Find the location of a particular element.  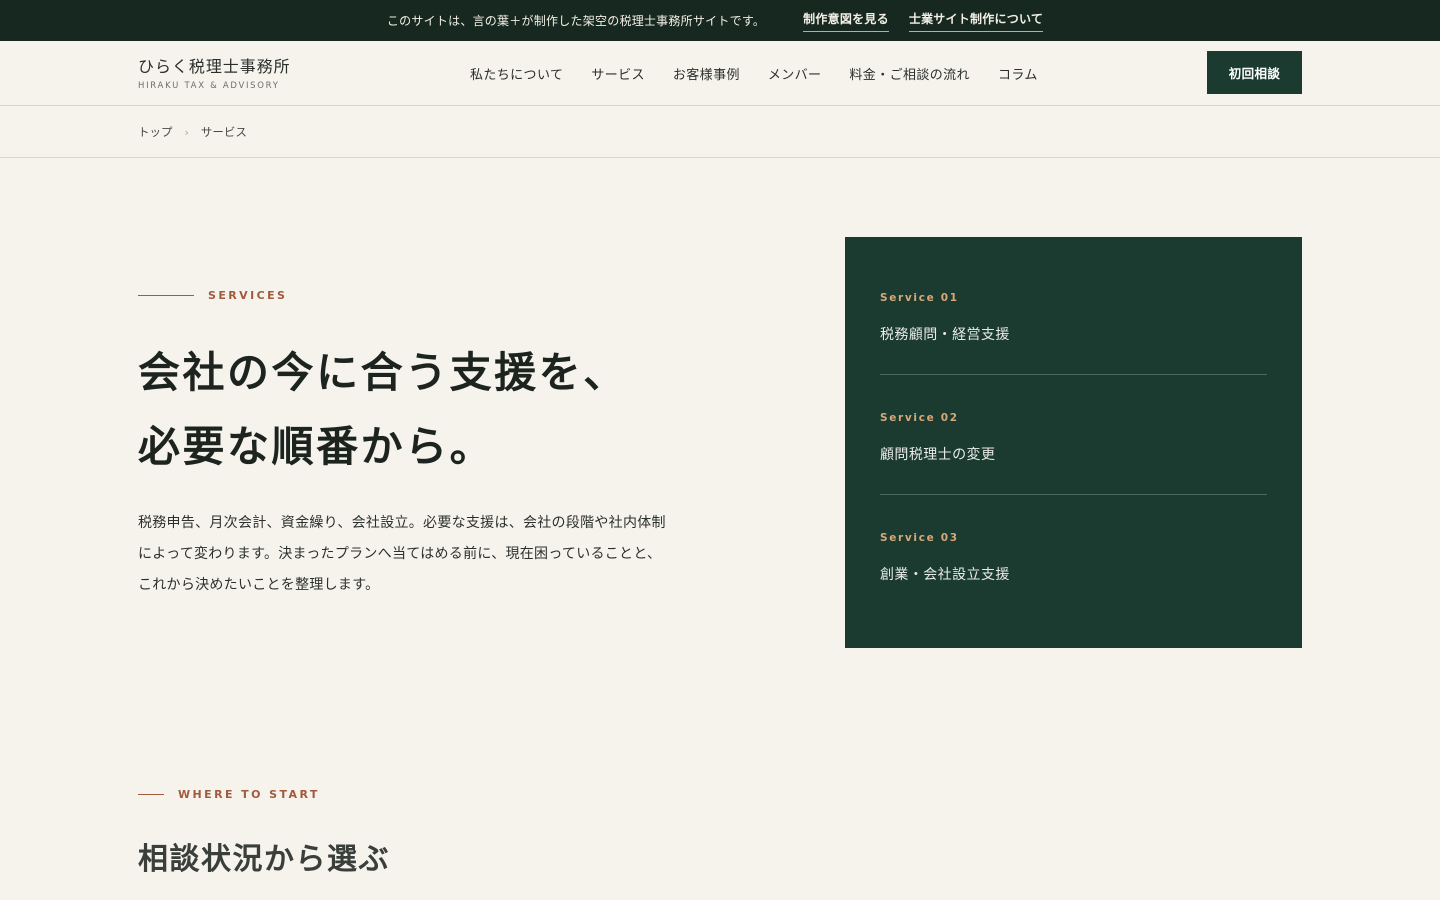

first-consultation-button: 初回相談 is located at coordinates (1254, 72).